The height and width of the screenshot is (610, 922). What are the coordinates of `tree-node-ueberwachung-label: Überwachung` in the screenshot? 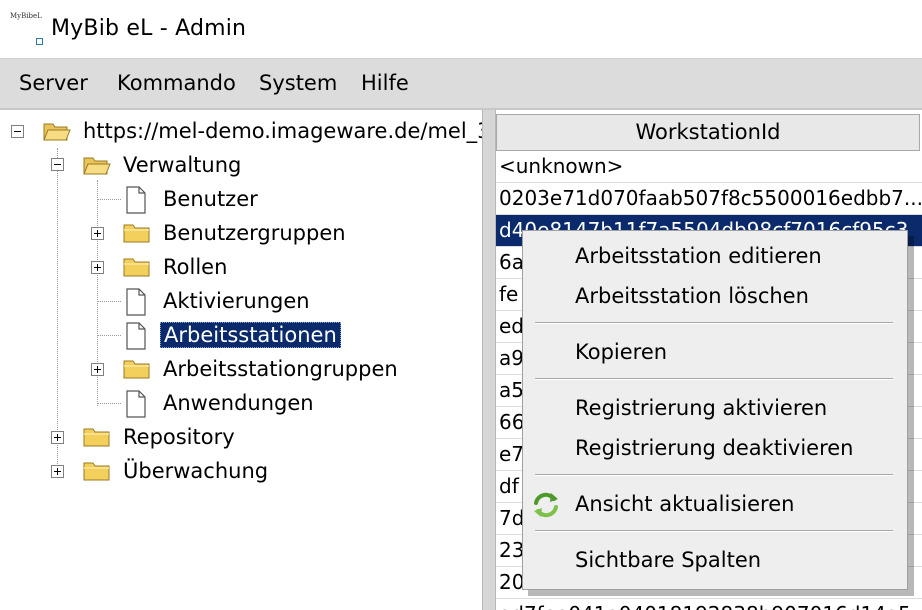 It's located at (196, 471).